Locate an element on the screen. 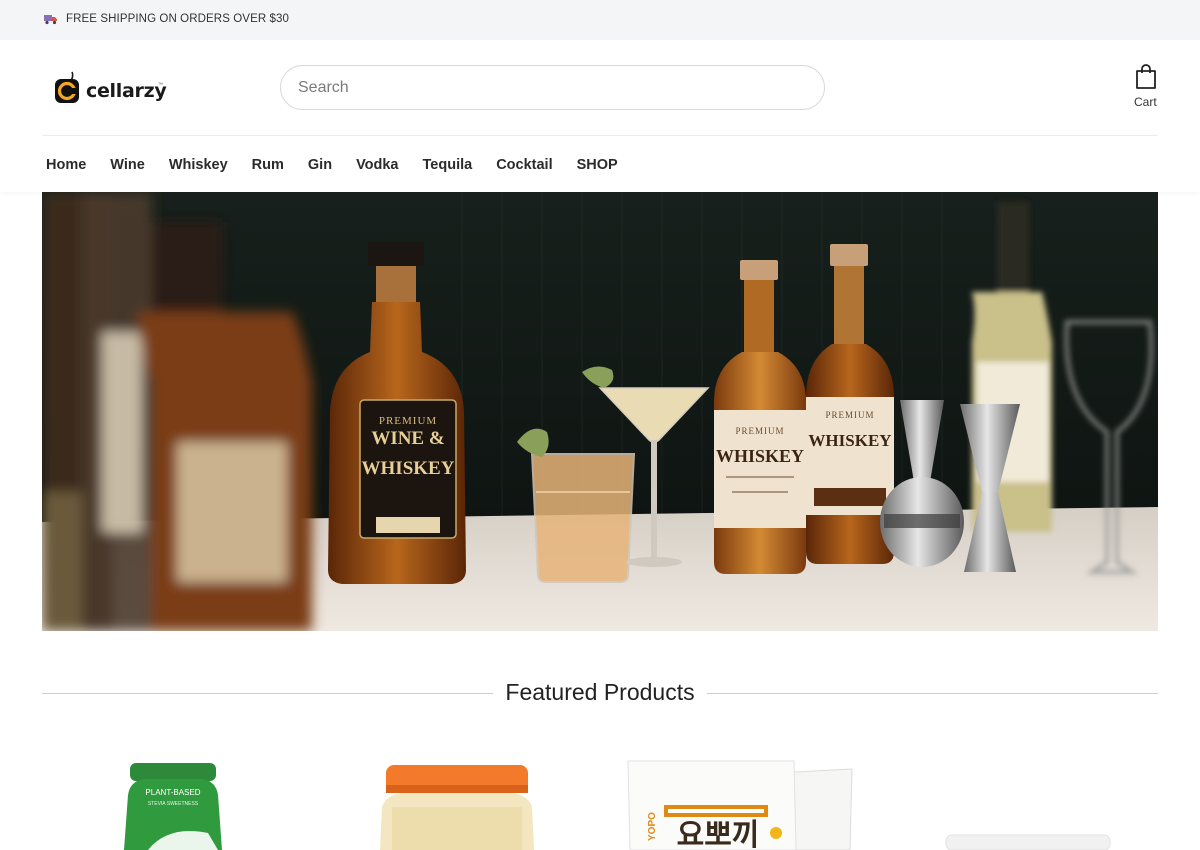 This screenshot has width=1200, height=850. product-image: PLANT-BASED STEVIA SWEETNESS is located at coordinates (173, 806).